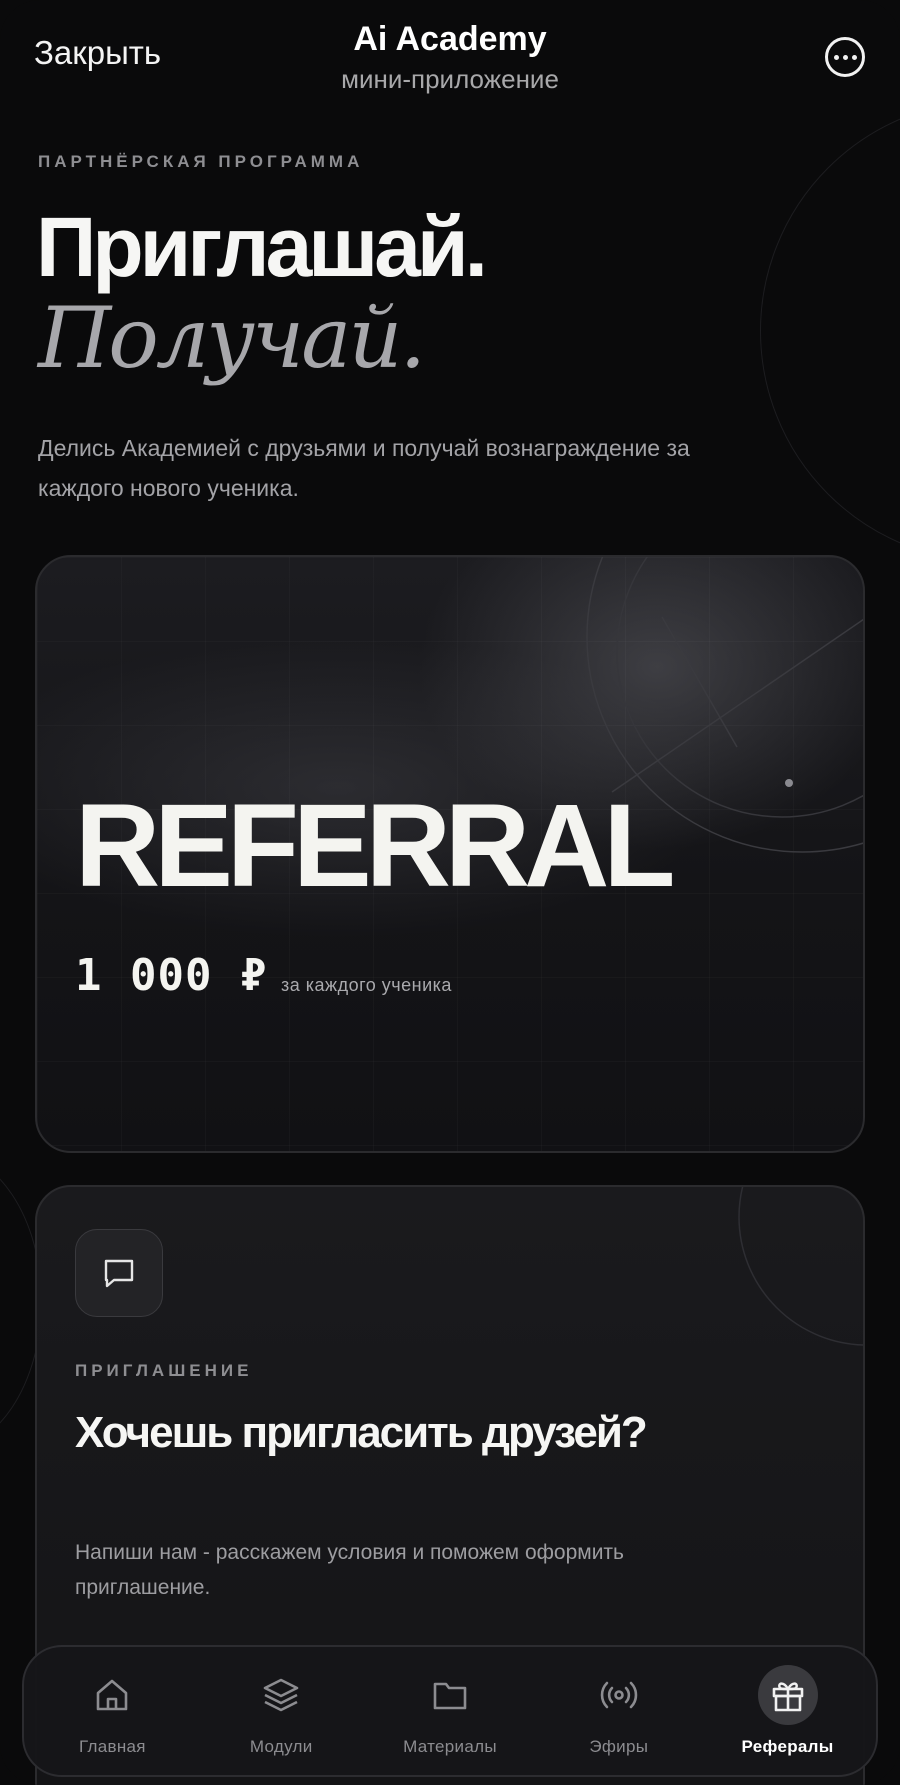 The width and height of the screenshot is (900, 1785). I want to click on chat-bubble-icon, so click(119, 1273).